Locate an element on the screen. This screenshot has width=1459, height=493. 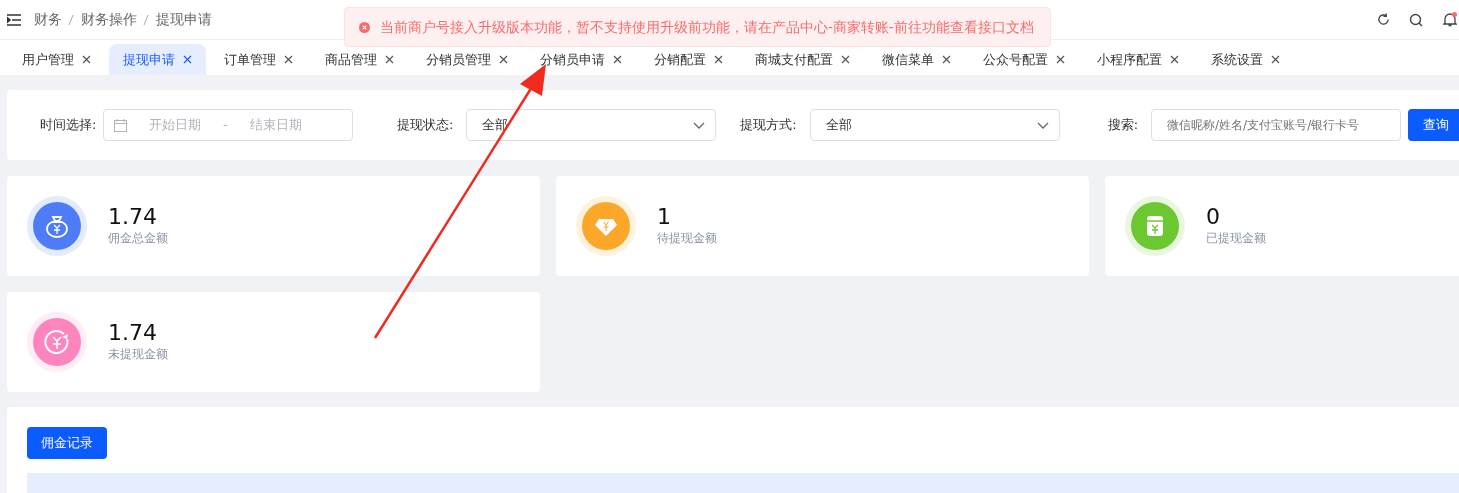
end-date-placeholder: 结束日期 is located at coordinates (275, 125).